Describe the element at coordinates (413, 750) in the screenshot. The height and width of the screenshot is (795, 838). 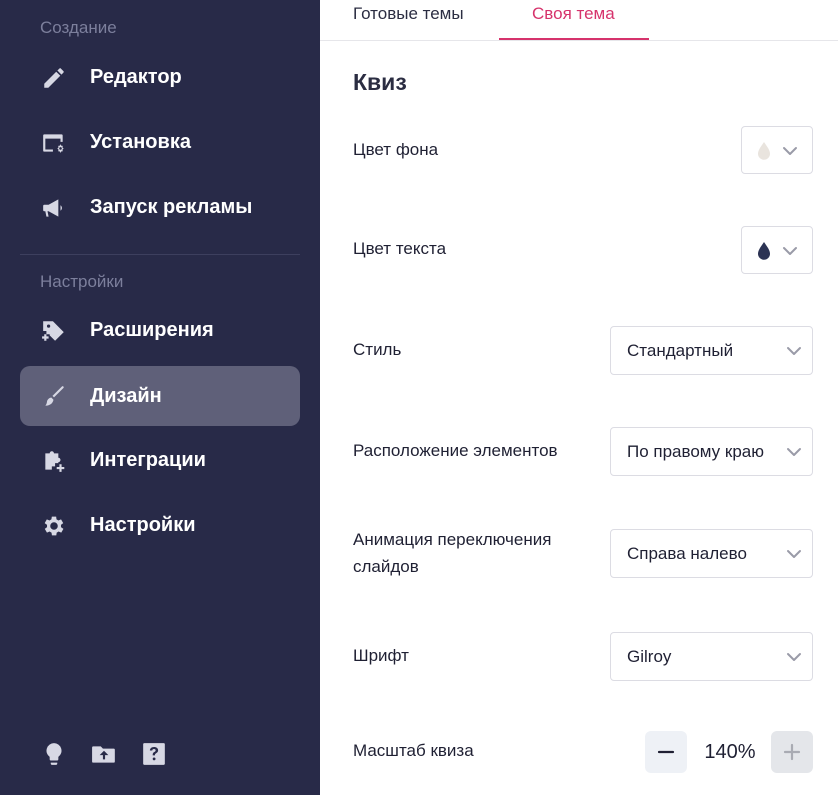
I see `scale-label: Масштаб квиза` at that location.